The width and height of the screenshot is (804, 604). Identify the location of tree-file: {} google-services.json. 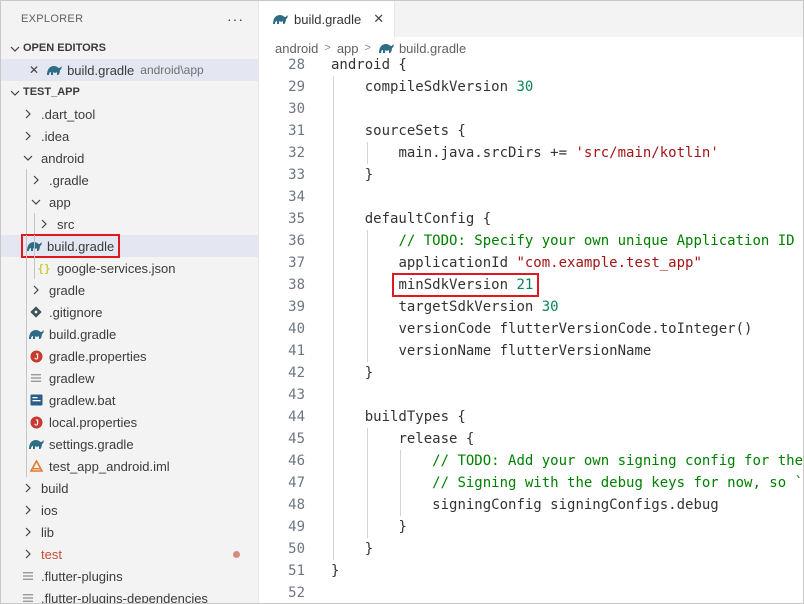
(129, 268).